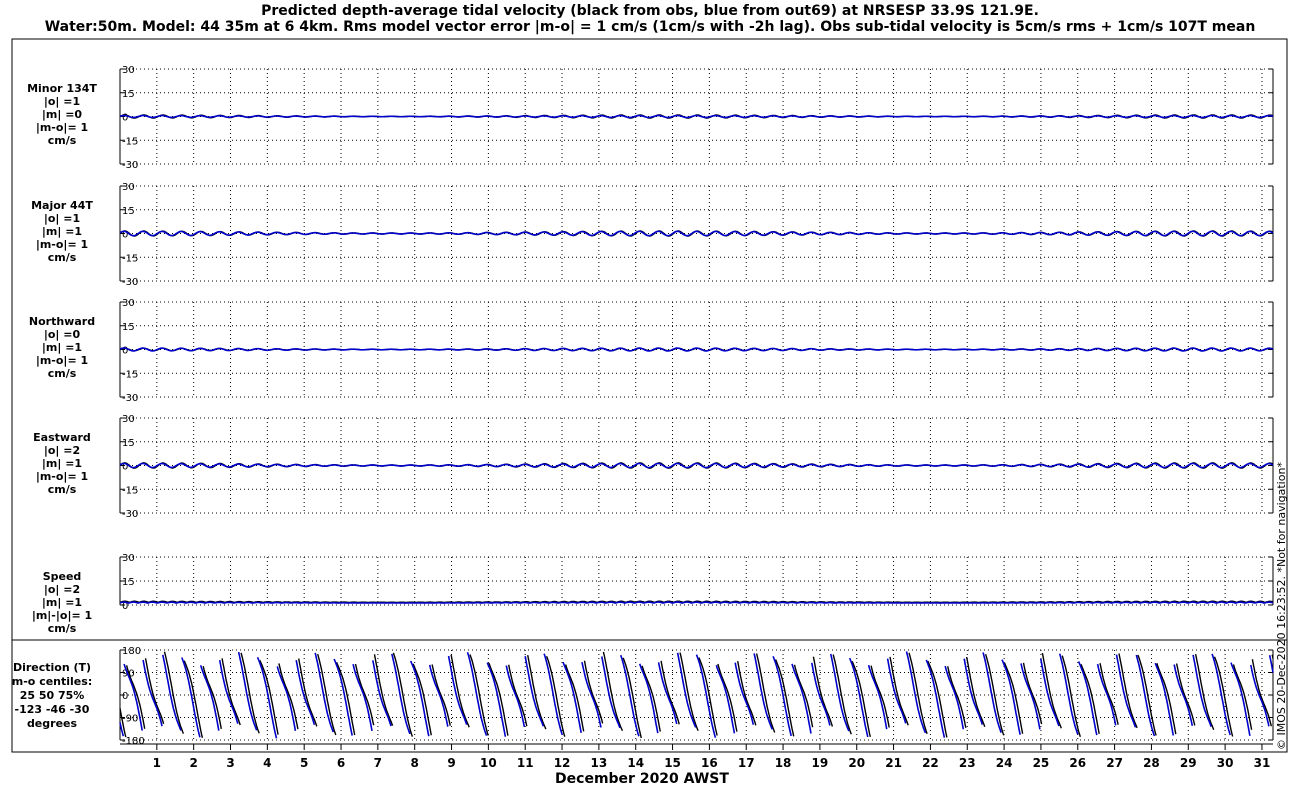  What do you see at coordinates (642, 779) in the screenshot?
I see `x-axis-label: December 2020 AWST` at bounding box center [642, 779].